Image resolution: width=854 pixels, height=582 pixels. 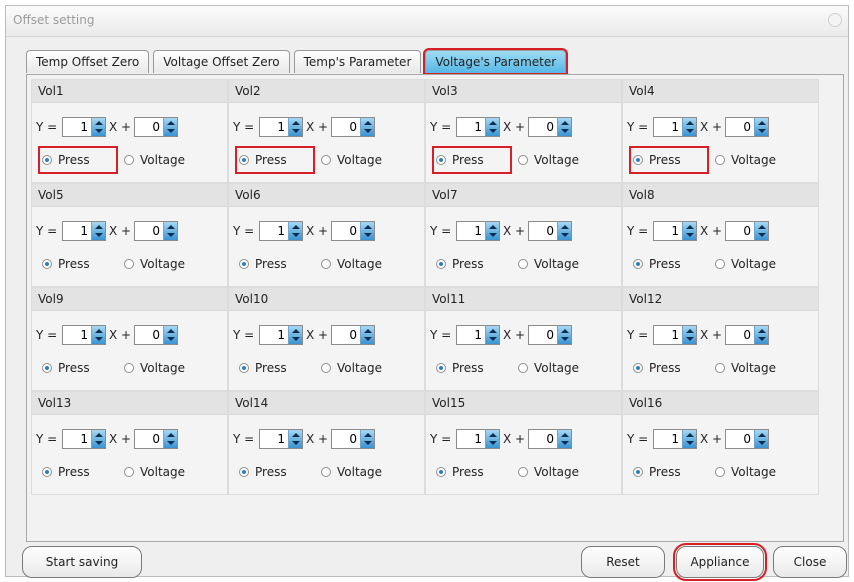 I want to click on tab-temps-parameter: Temp's Parameter, so click(x=357, y=61).